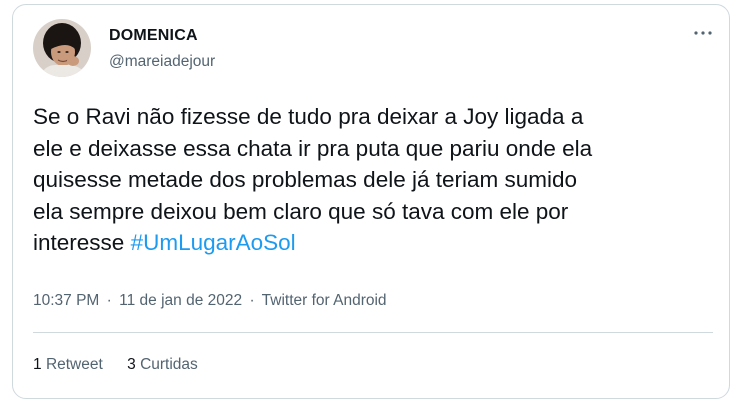  I want to click on retweets-stat: 1 Retweet, so click(68, 365).